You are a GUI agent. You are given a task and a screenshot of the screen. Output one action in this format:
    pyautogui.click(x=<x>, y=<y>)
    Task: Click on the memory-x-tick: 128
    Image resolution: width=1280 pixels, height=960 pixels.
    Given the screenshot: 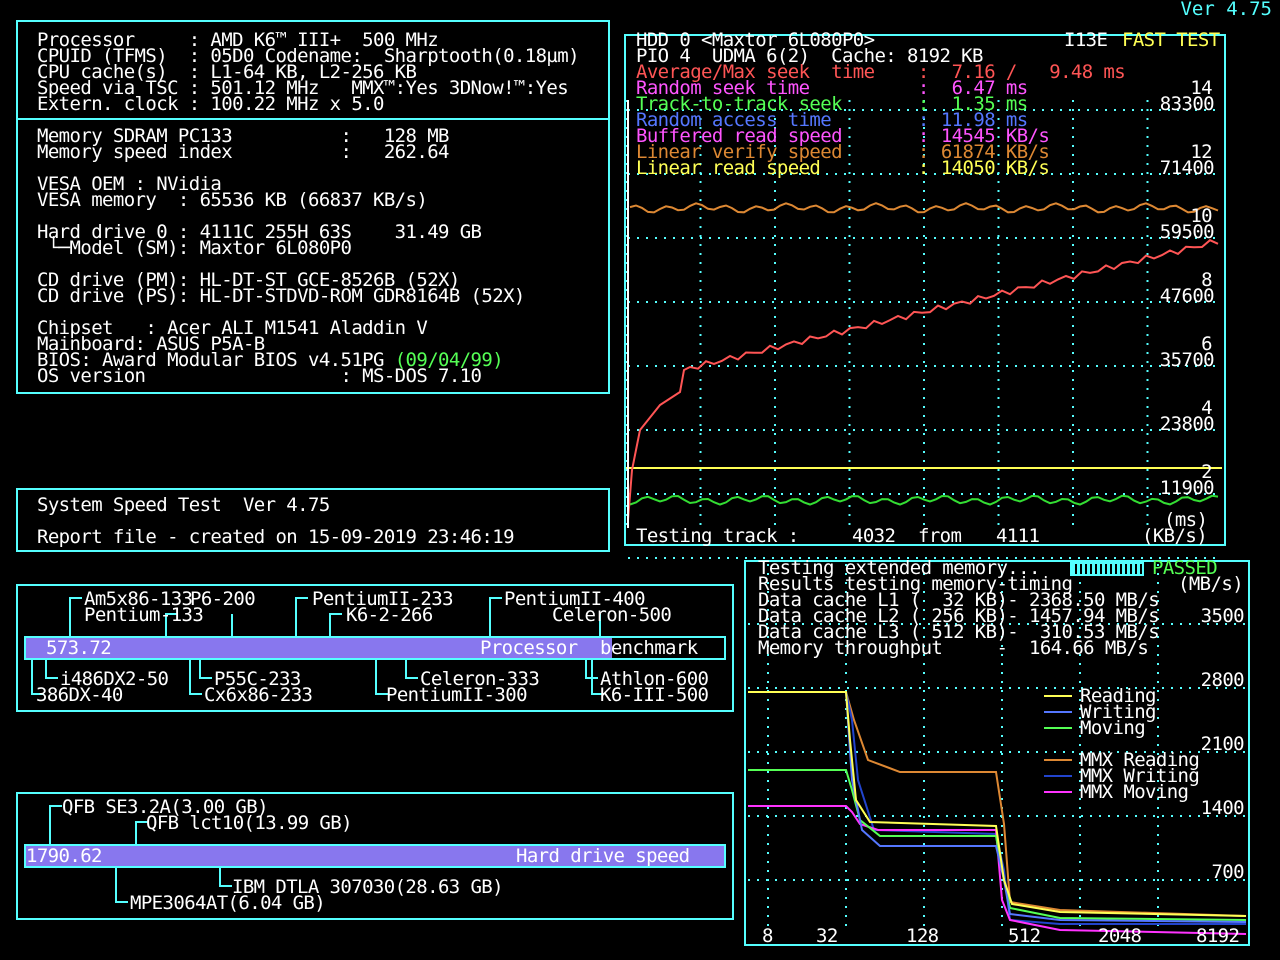 What is the action you would take?
    pyautogui.click(x=922, y=936)
    